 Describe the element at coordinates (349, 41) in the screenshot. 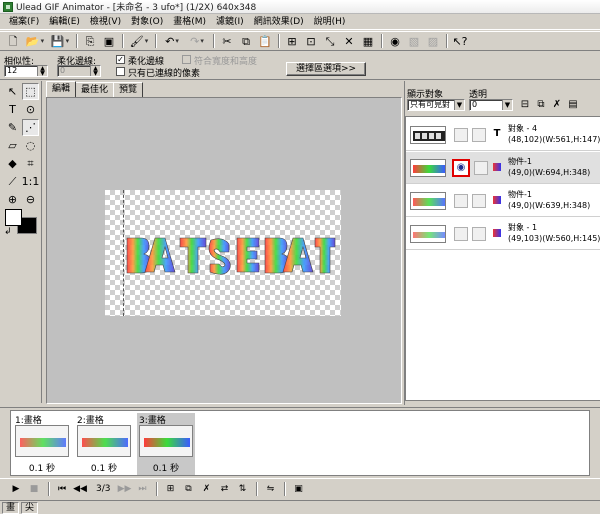

I see `delete-x-icon: ✕` at that location.